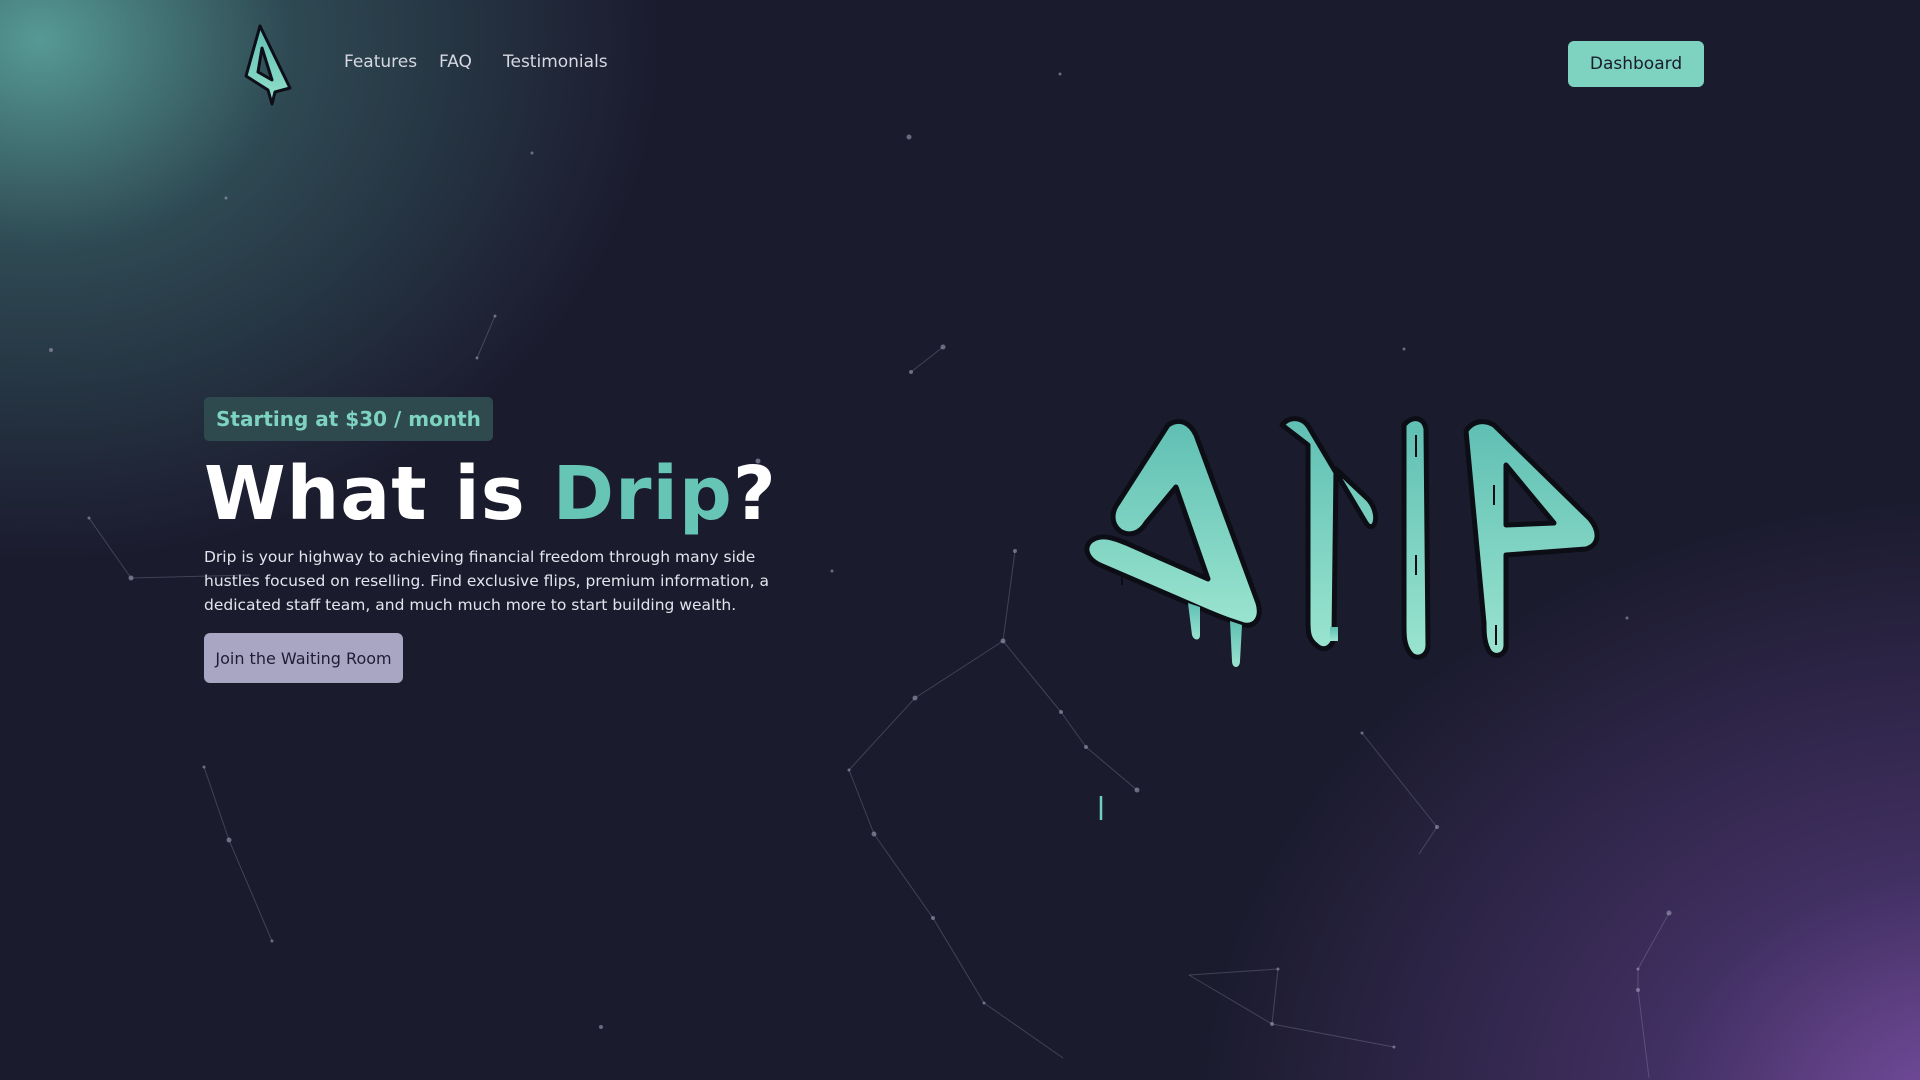 This screenshot has height=1080, width=1920. What do you see at coordinates (1340, 550) in the screenshot?
I see `drip-graffiti-wordmark` at bounding box center [1340, 550].